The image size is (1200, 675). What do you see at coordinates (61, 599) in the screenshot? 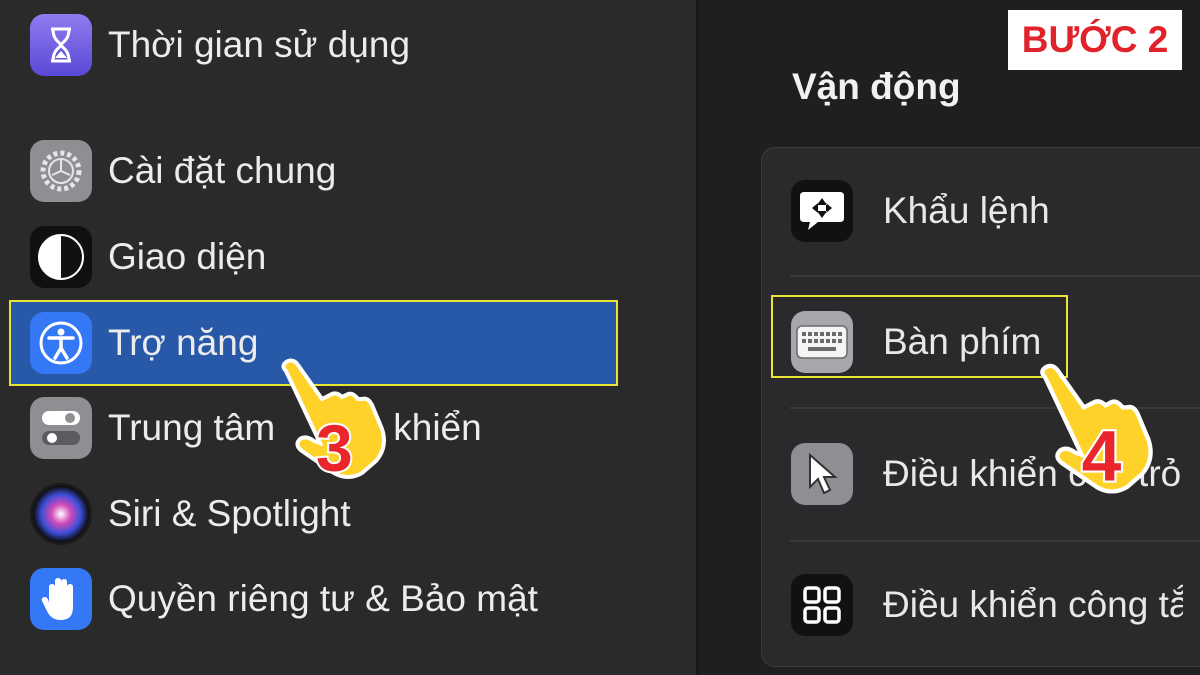
I see `hand-icon` at bounding box center [61, 599].